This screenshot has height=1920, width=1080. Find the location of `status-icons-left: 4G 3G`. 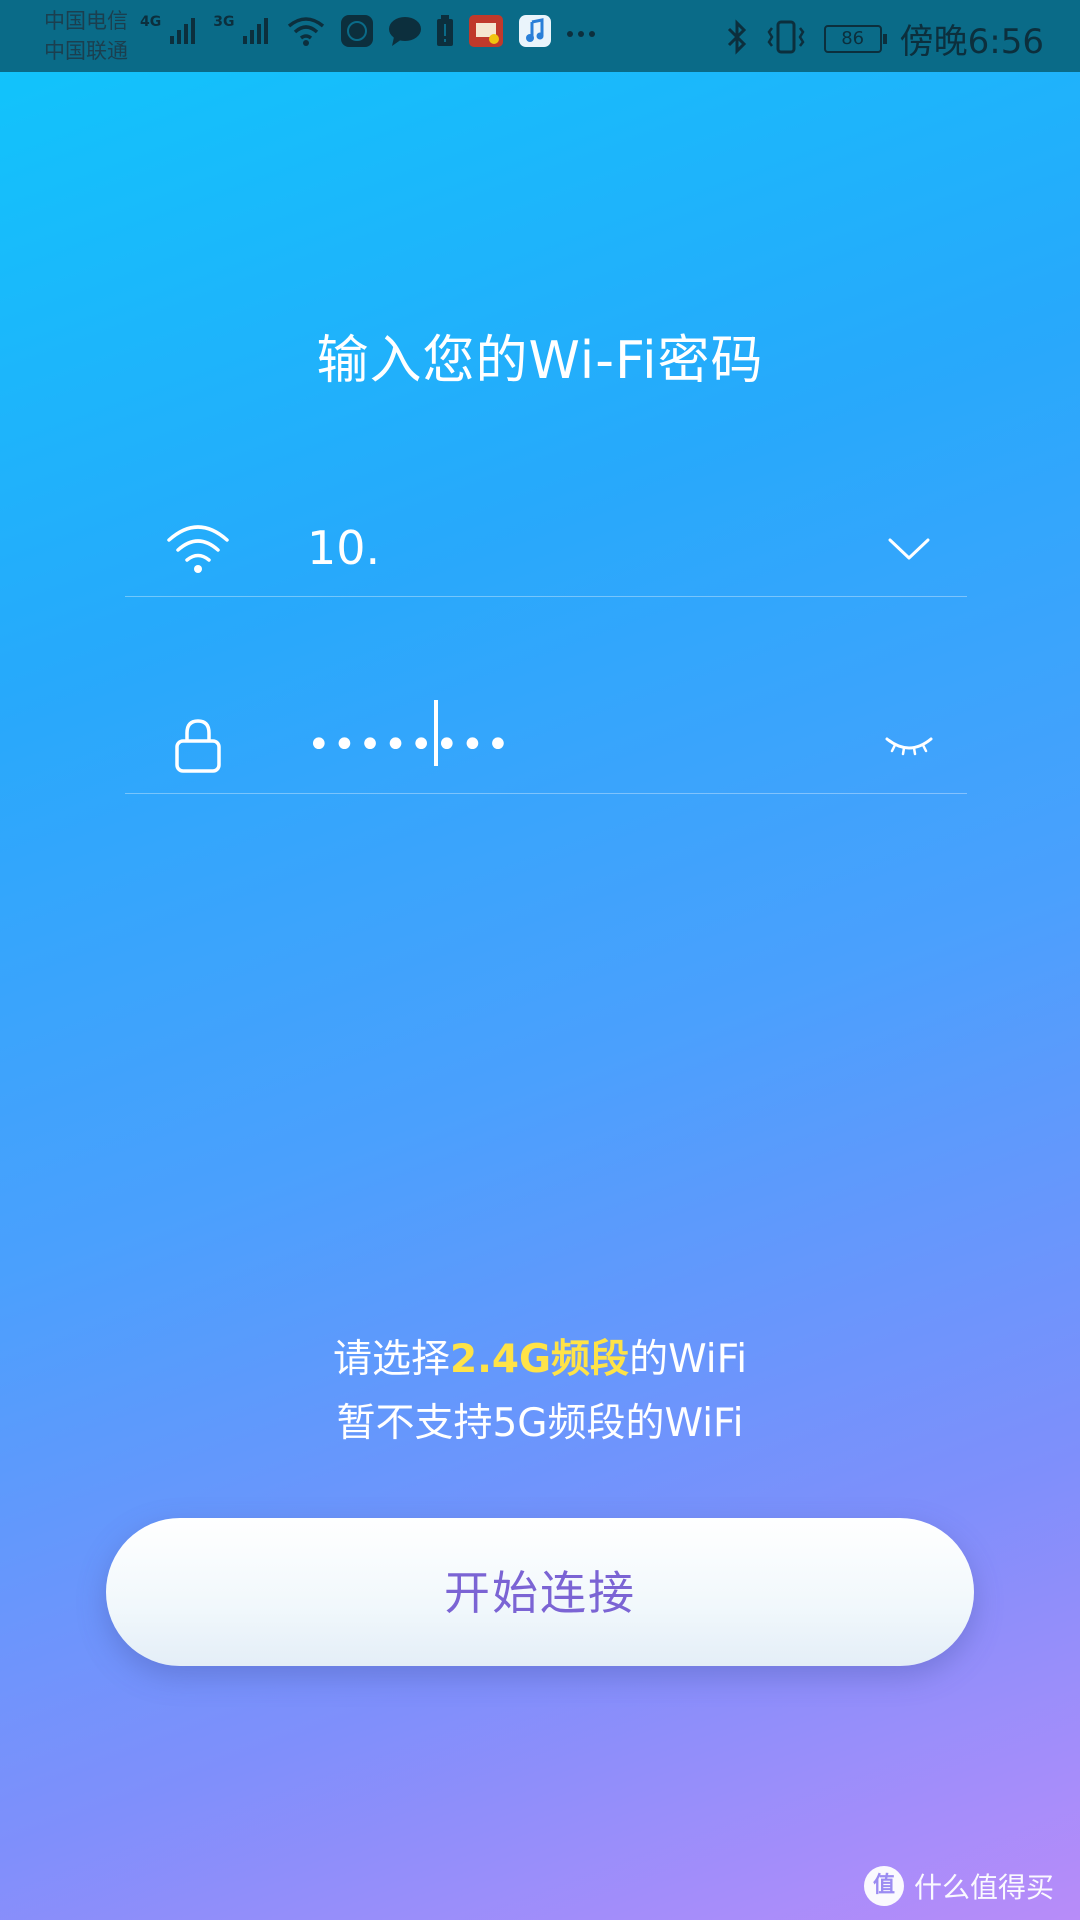

status-icons-left: 4G 3G is located at coordinates (368, 33).